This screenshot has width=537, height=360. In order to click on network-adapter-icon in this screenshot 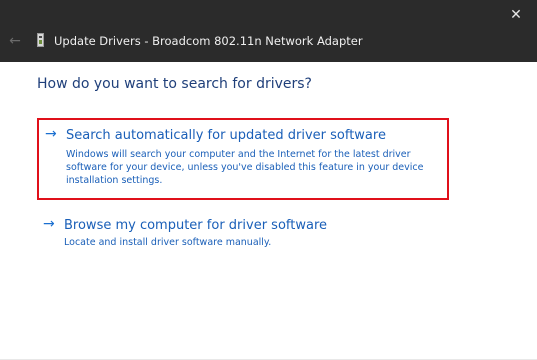, I will do `click(40, 40)`.